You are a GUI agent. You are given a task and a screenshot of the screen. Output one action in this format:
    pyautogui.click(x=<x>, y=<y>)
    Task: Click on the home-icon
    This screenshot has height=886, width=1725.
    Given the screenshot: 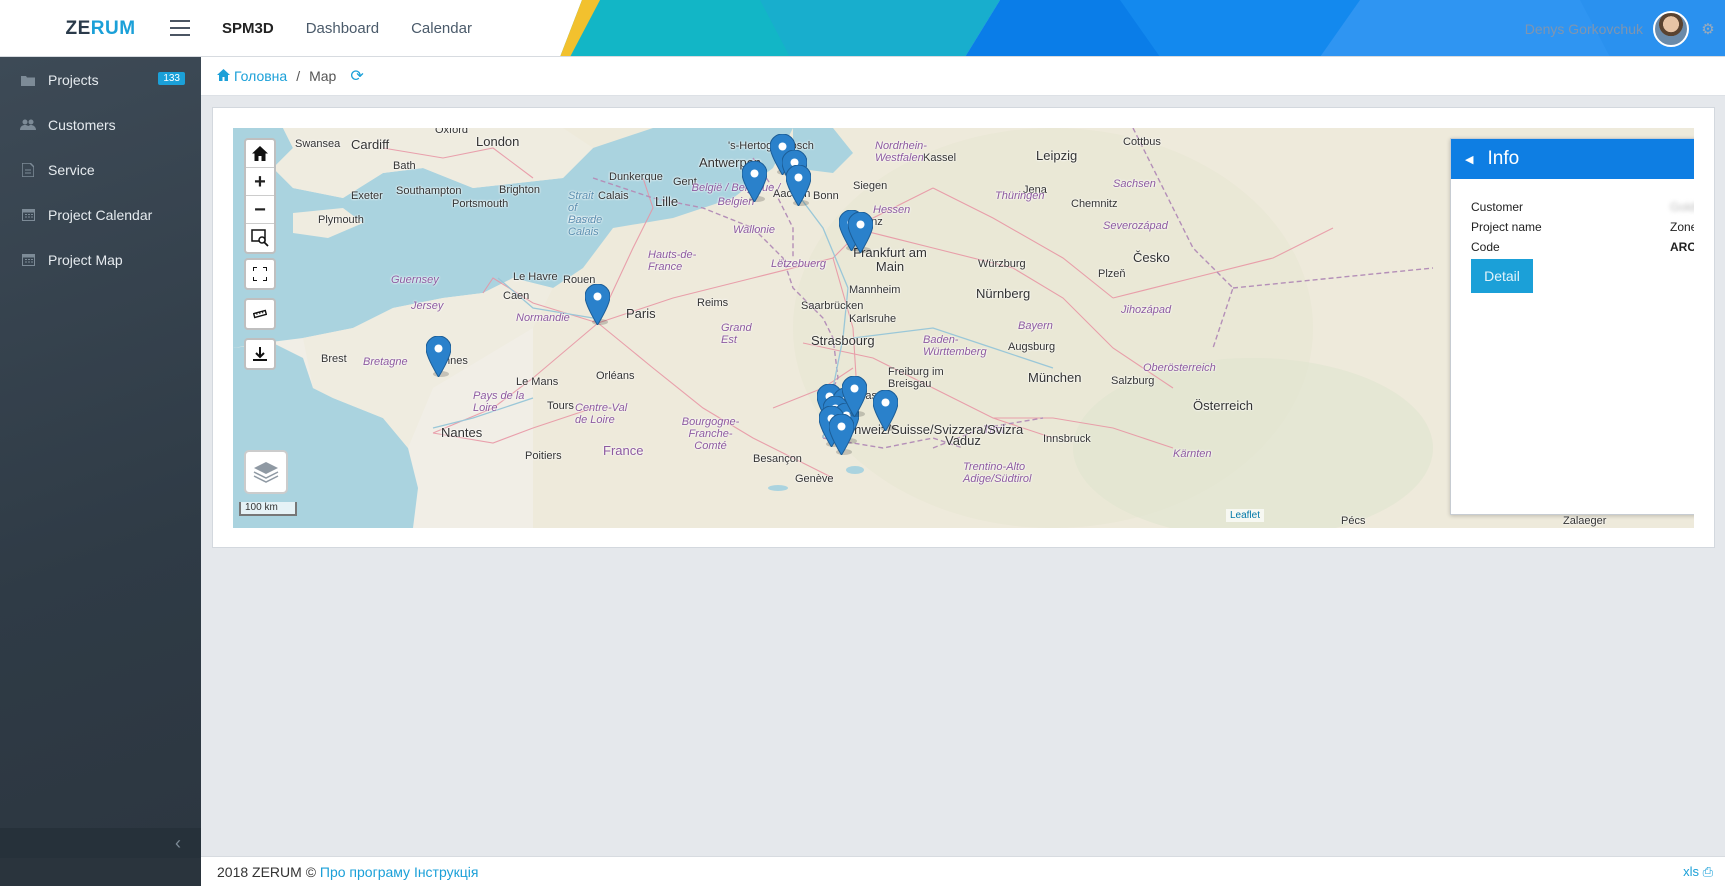 What is the action you would take?
    pyautogui.click(x=260, y=154)
    